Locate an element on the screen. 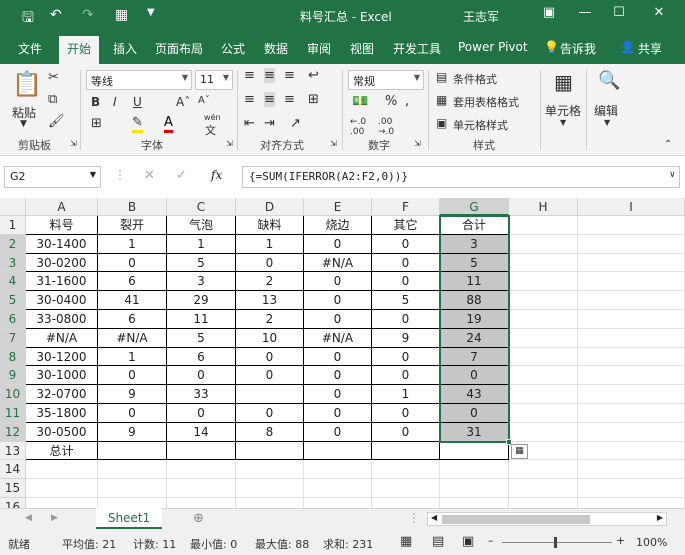  cell-g12: 31 is located at coordinates (474, 432).